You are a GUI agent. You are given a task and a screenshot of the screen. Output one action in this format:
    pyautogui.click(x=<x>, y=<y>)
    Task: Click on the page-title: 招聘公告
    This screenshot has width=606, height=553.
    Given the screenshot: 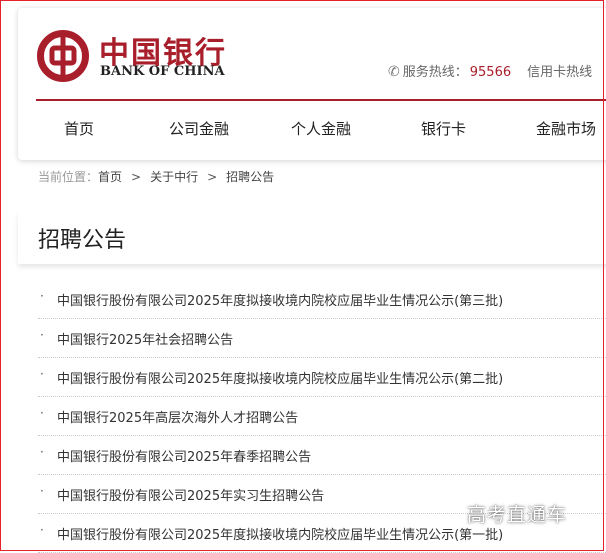 What is the action you would take?
    pyautogui.click(x=82, y=240)
    